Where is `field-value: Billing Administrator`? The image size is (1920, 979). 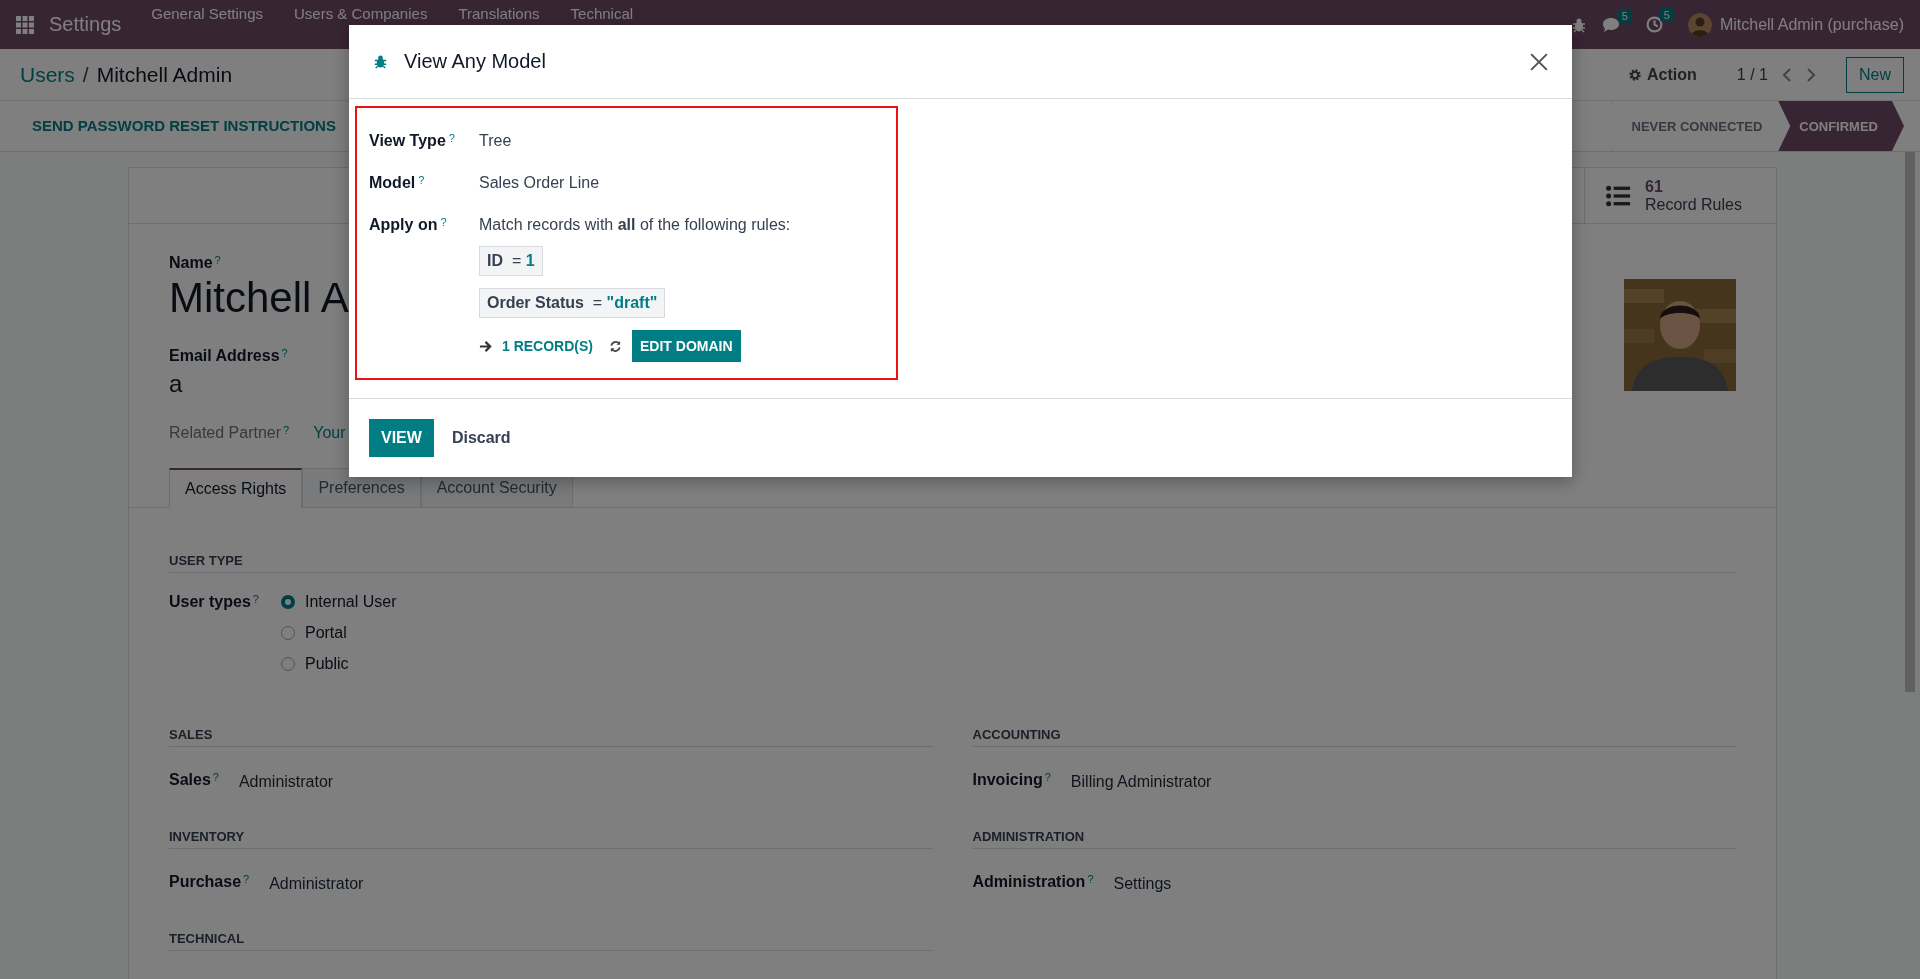
field-value: Billing Administrator is located at coordinates (1141, 781).